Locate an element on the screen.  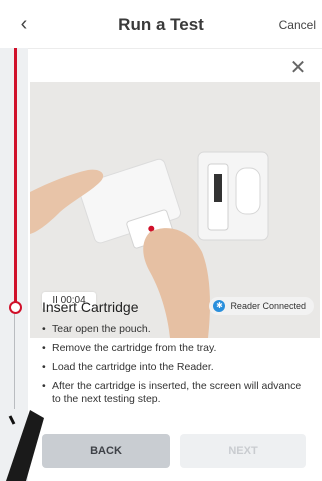
page-title: Run a Test is located at coordinates (161, 24).